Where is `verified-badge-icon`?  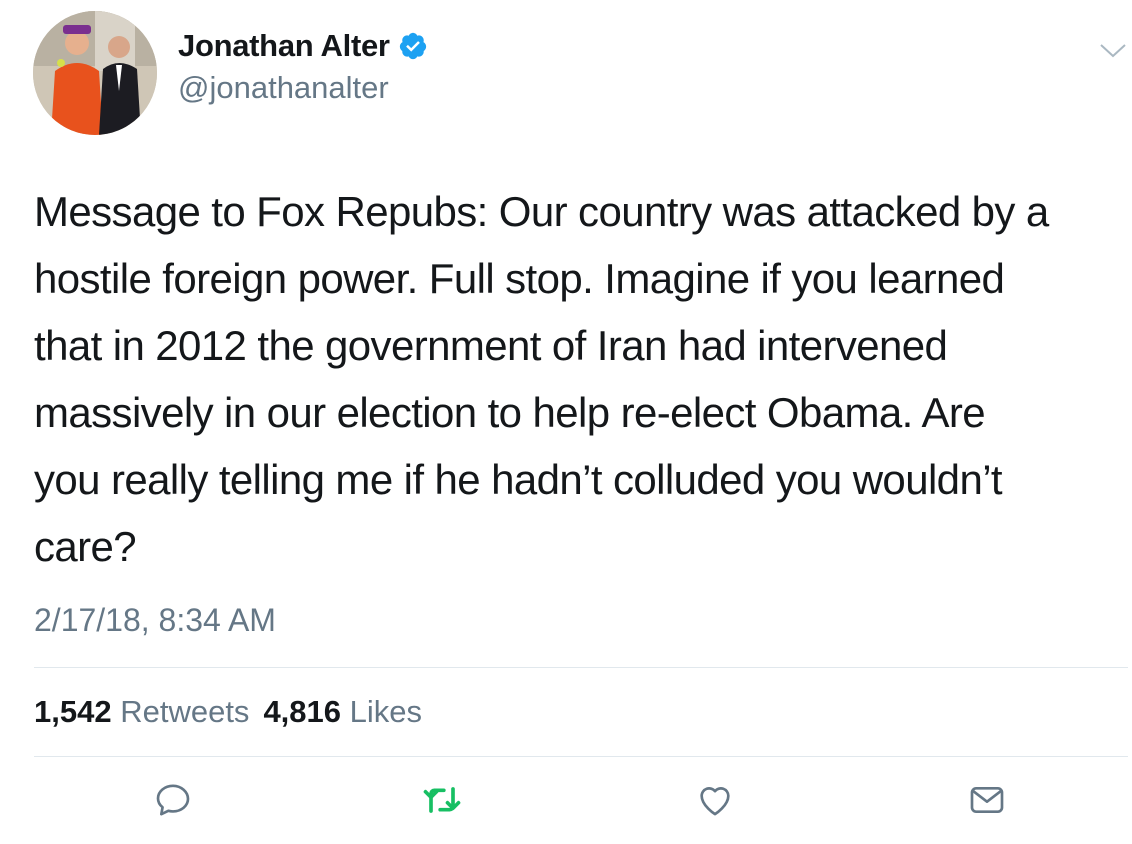
verified-badge-icon is located at coordinates (412, 46).